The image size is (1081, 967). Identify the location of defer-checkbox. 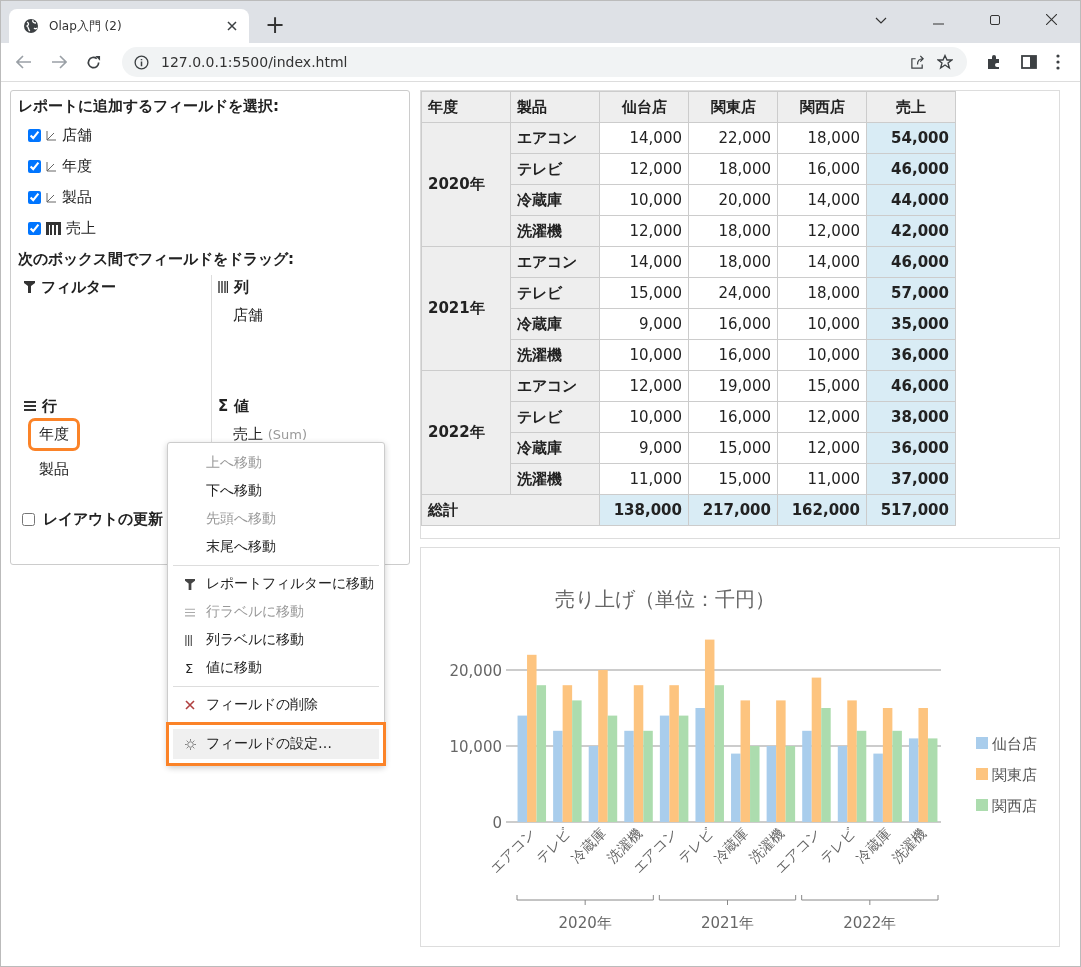
(28, 519).